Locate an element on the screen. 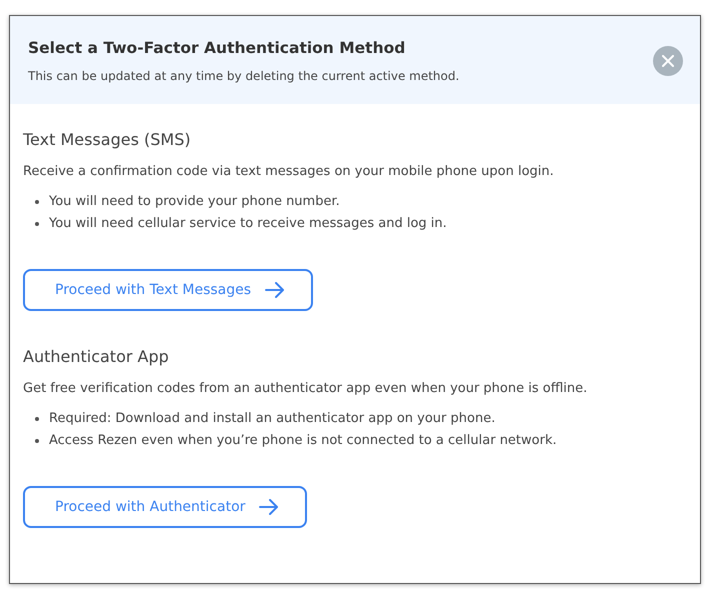 The width and height of the screenshot is (722, 597). proceed-button: Proceed with Text Messages is located at coordinates (168, 290).